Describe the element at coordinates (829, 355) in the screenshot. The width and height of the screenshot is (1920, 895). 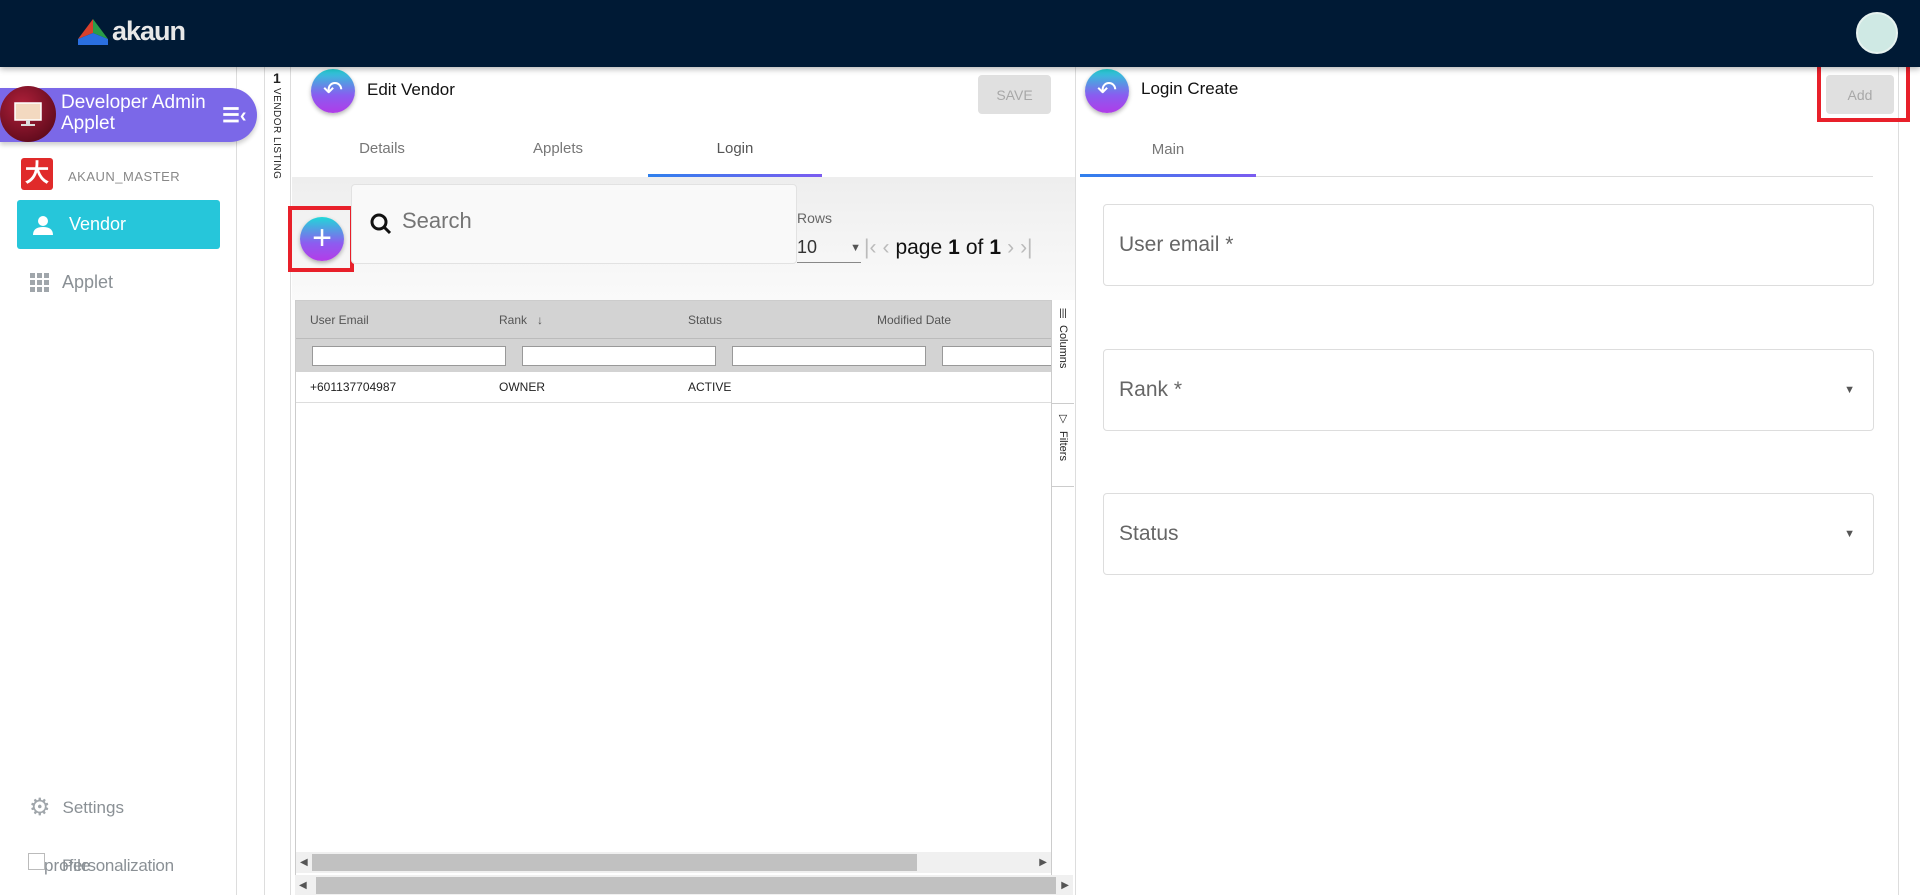
I see `status-filter` at that location.